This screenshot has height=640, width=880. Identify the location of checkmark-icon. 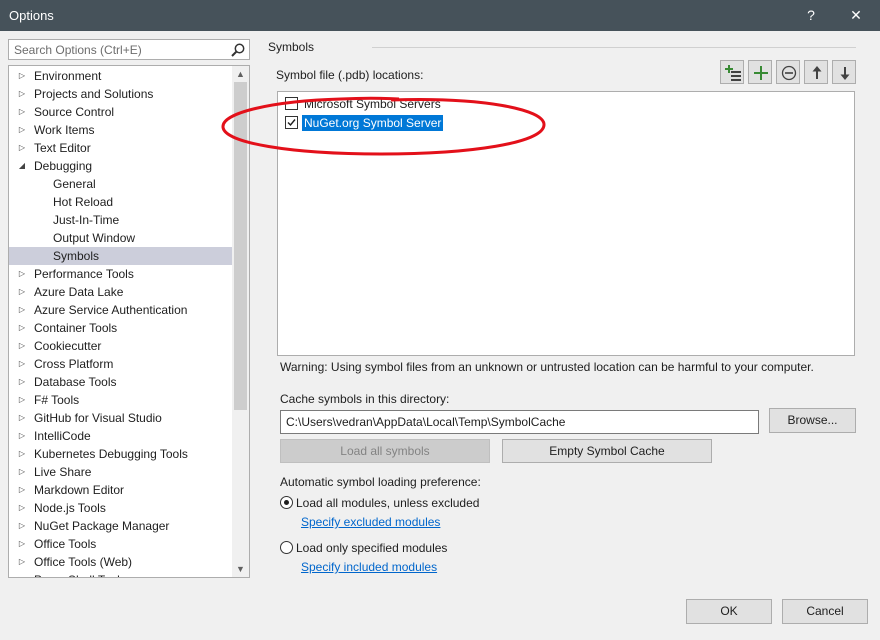
(291, 123).